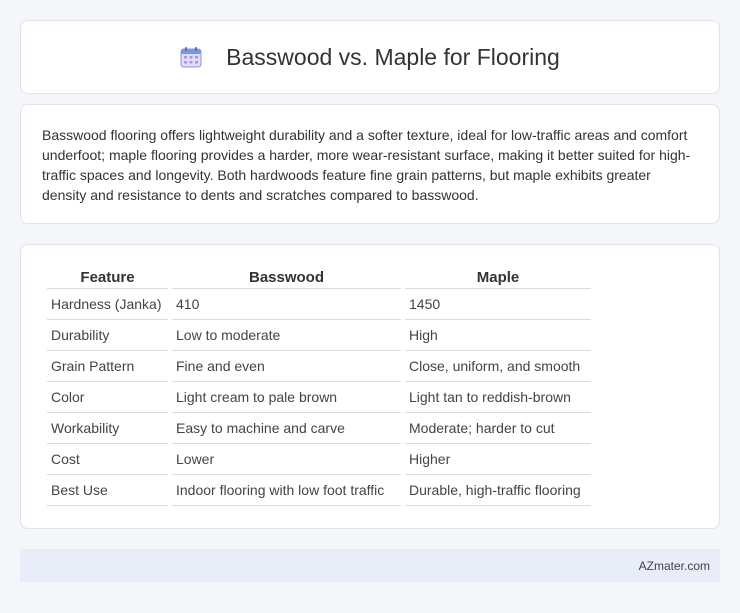  Describe the element at coordinates (674, 565) in the screenshot. I see `footer-source: AZmater.com` at that location.